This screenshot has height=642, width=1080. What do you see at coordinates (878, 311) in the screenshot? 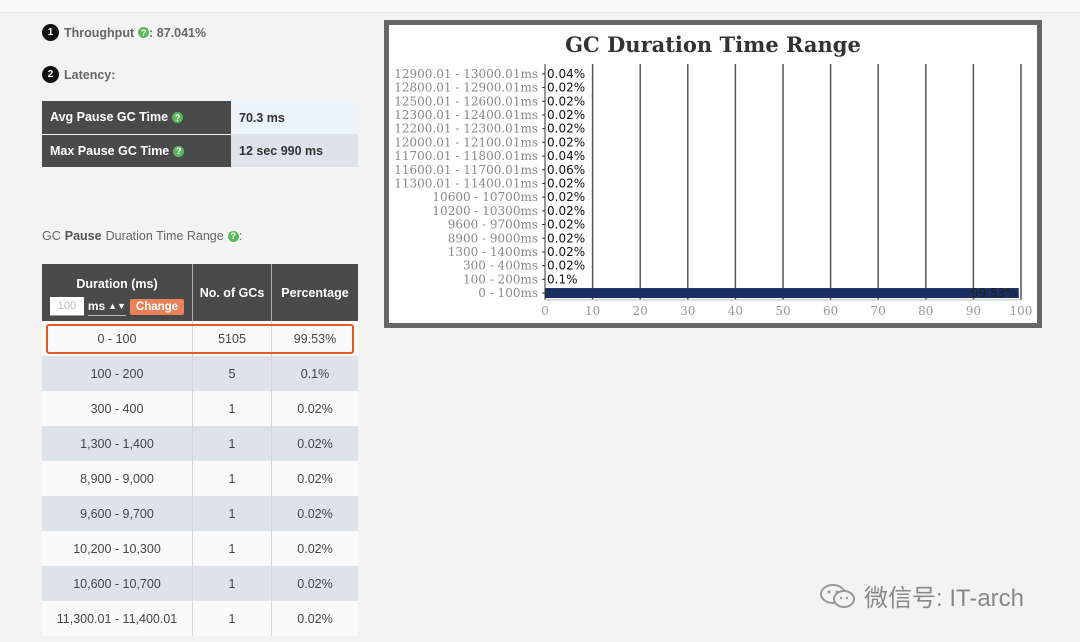
I see `x-tick-label: 70` at bounding box center [878, 311].